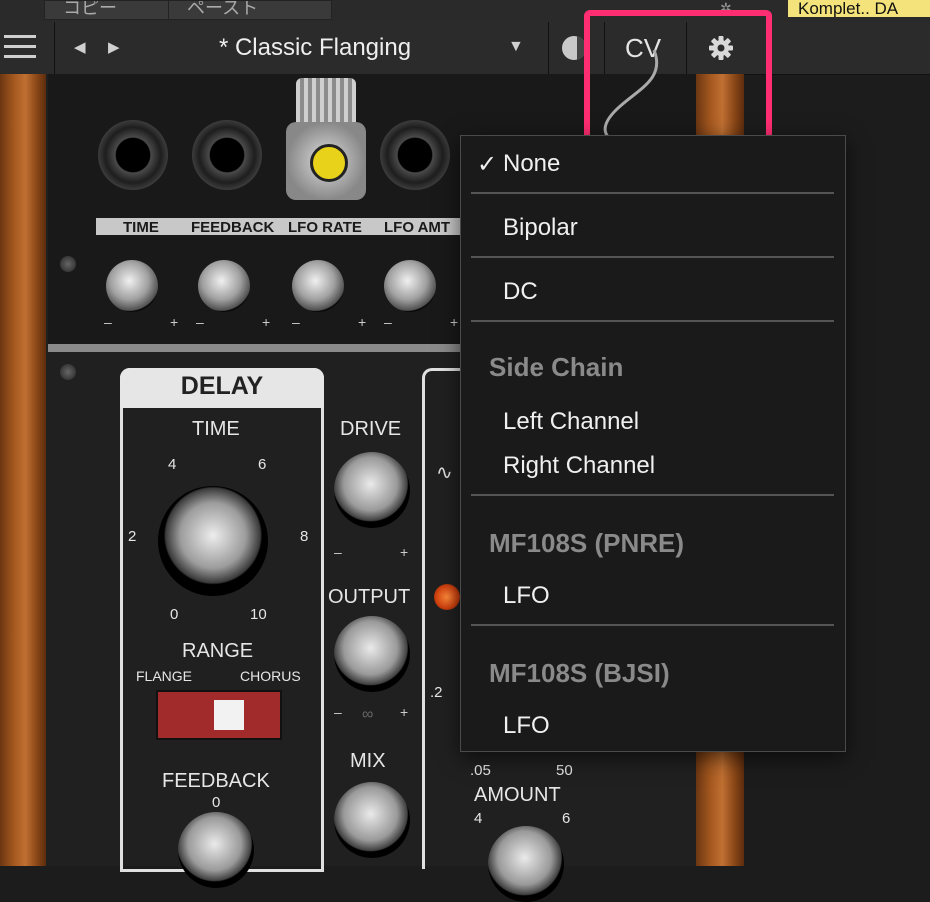 The width and height of the screenshot is (930, 902). Describe the element at coordinates (80, 47) in the screenshot. I see `prev-arrow-icon: ◀` at that location.